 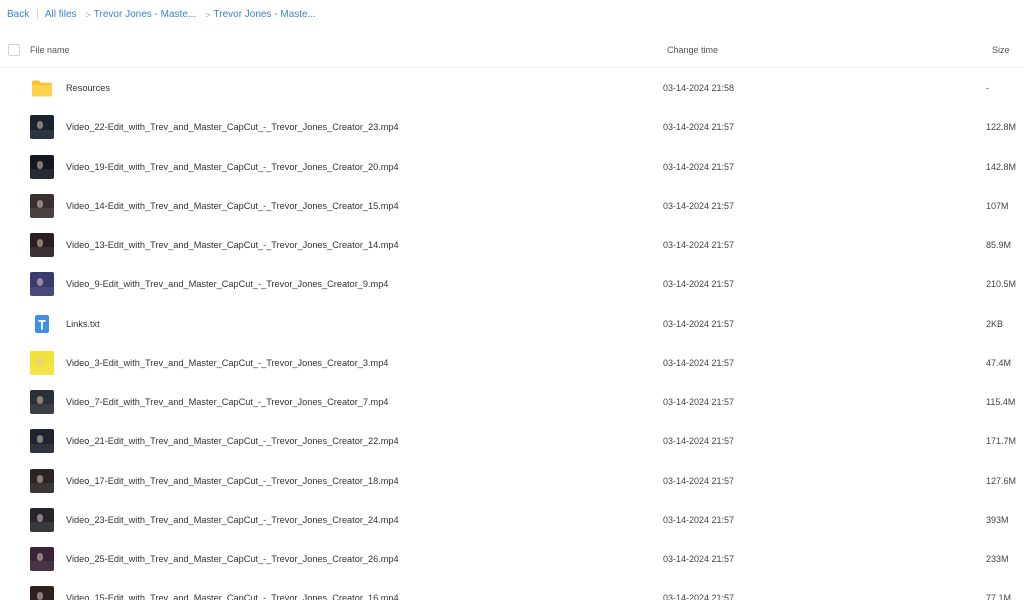 What do you see at coordinates (699, 88) in the screenshot?
I see `change-time: 03-14-2024 21:58` at bounding box center [699, 88].